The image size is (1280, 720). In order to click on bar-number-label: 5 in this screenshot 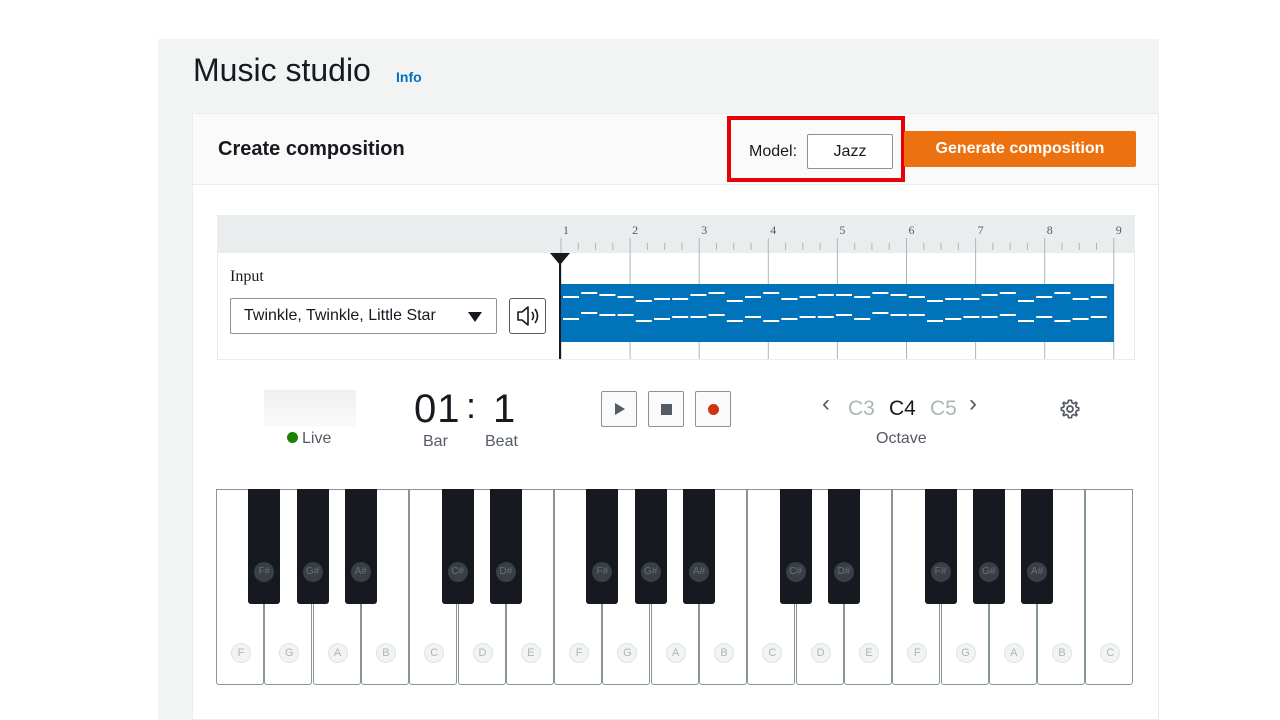, I will do `click(842, 230)`.